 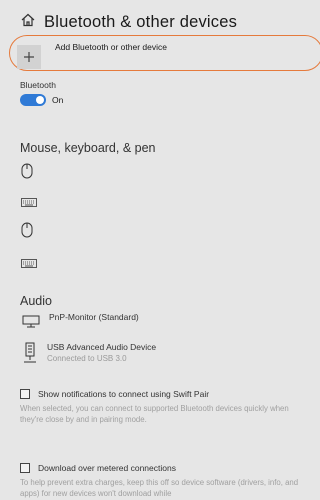 I want to click on metered-checkbox-row: Download over metered connections, so click(x=98, y=468).